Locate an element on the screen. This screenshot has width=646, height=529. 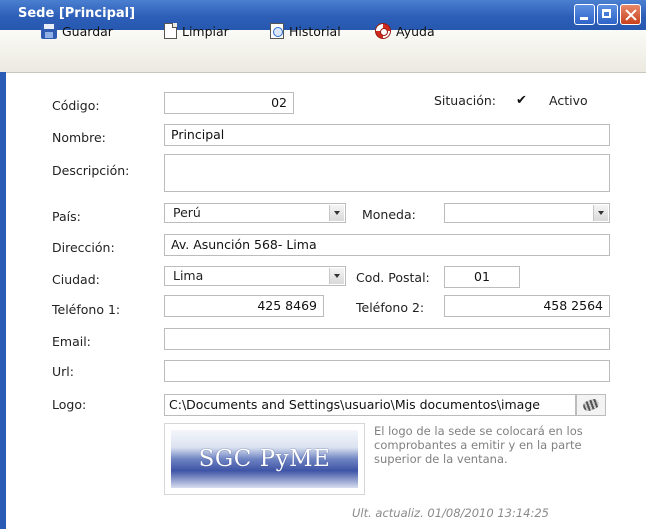
descripcion-input is located at coordinates (387, 173).